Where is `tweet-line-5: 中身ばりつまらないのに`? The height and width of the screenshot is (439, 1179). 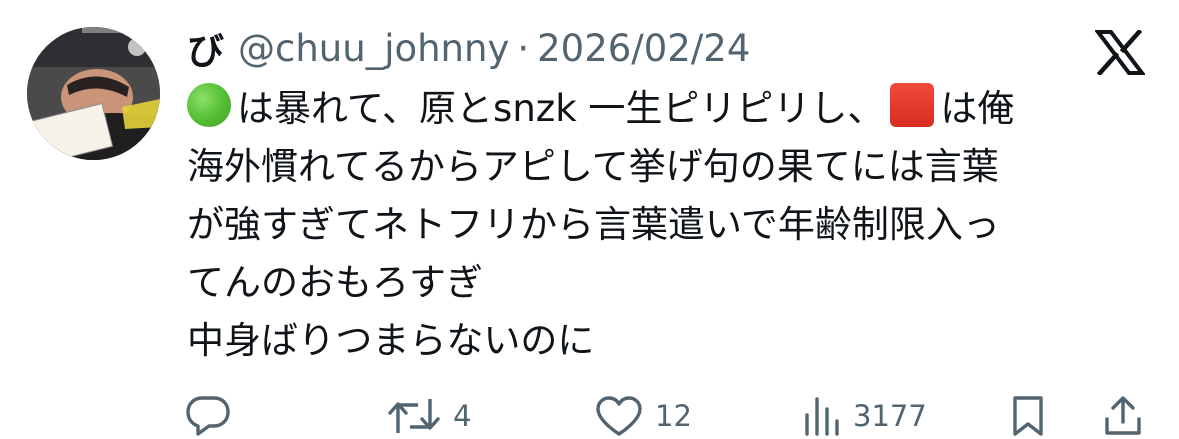 tweet-line-5: 中身ばりつまらないのに is located at coordinates (391, 340).